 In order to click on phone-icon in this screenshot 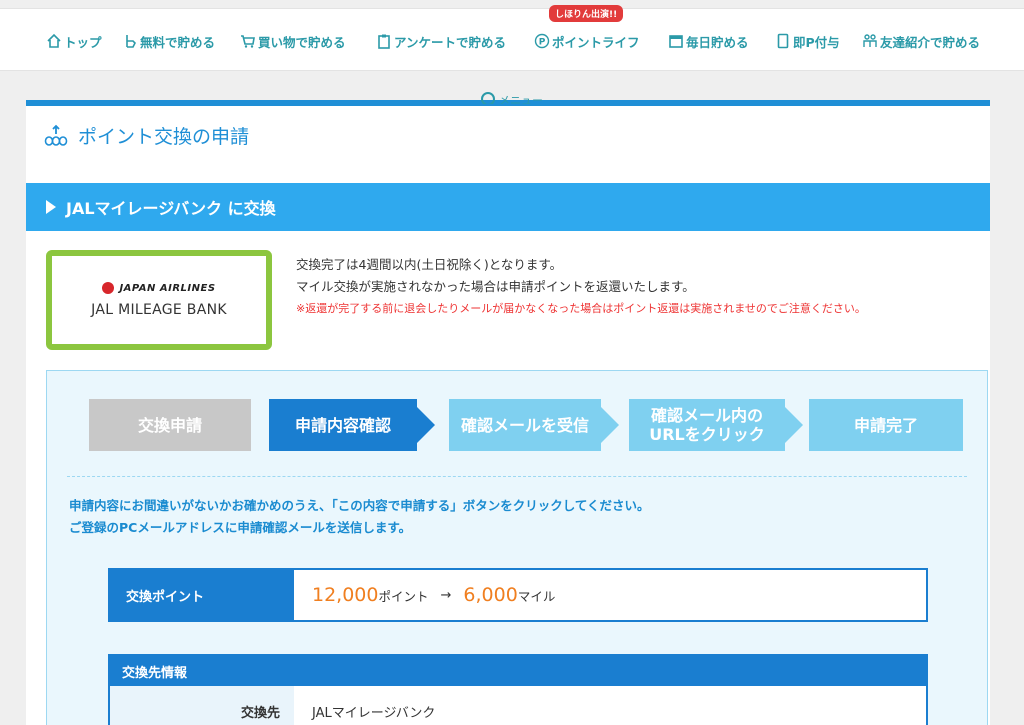, I will do `click(783, 41)`.